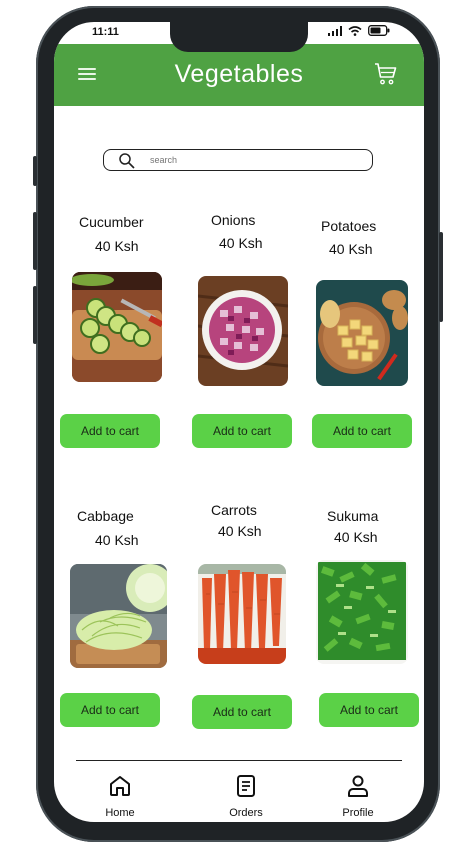 The height and width of the screenshot is (860, 466). Describe the element at coordinates (349, 226) in the screenshot. I see `product-name: Potatoes` at that location.